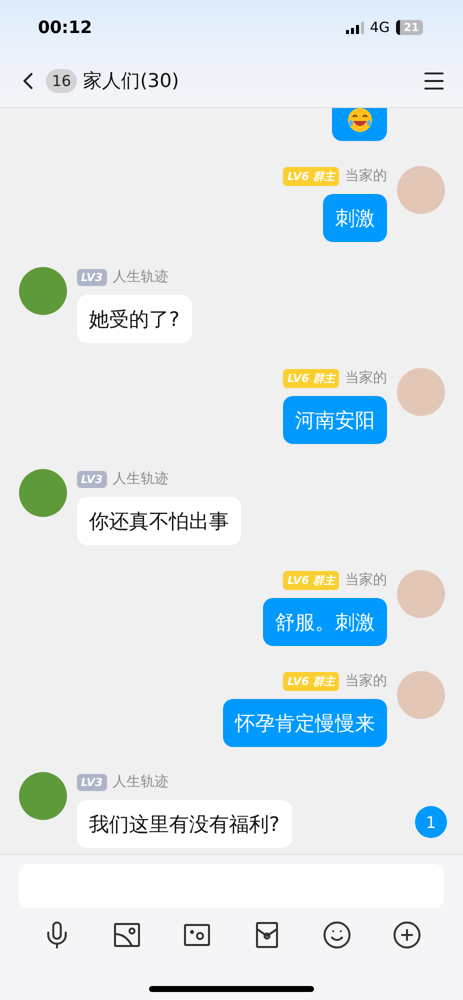 This screenshot has width=463, height=1000. I want to click on message-bubble: 你还真不怕出事, so click(159, 521).